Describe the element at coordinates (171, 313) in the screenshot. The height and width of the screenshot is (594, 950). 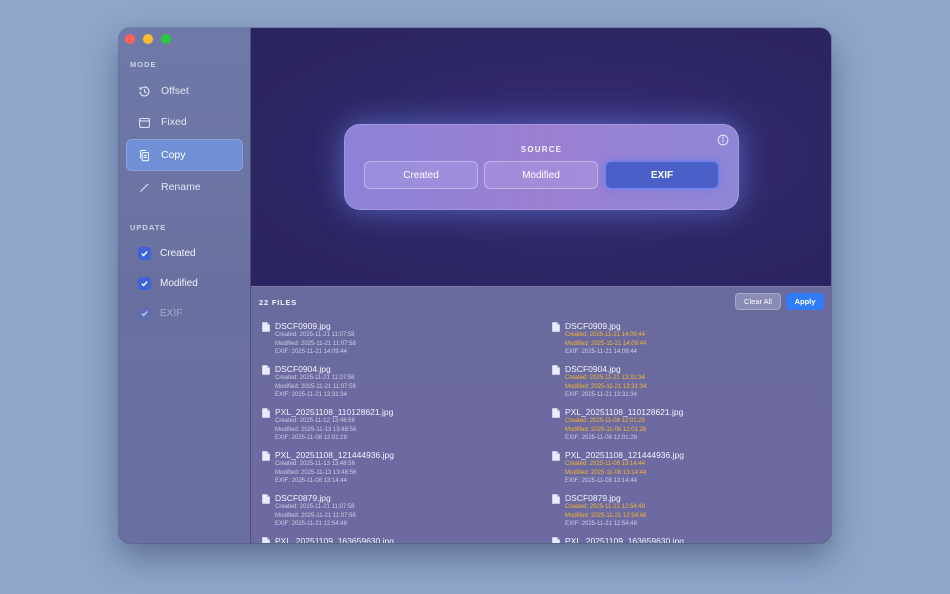
I see `checkbox-label: EXIF` at that location.